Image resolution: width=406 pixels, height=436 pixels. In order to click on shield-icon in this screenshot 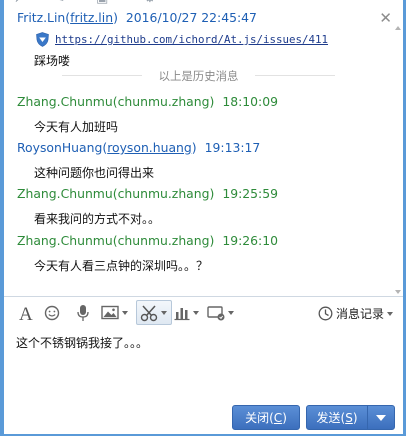, I will do `click(42, 39)`.